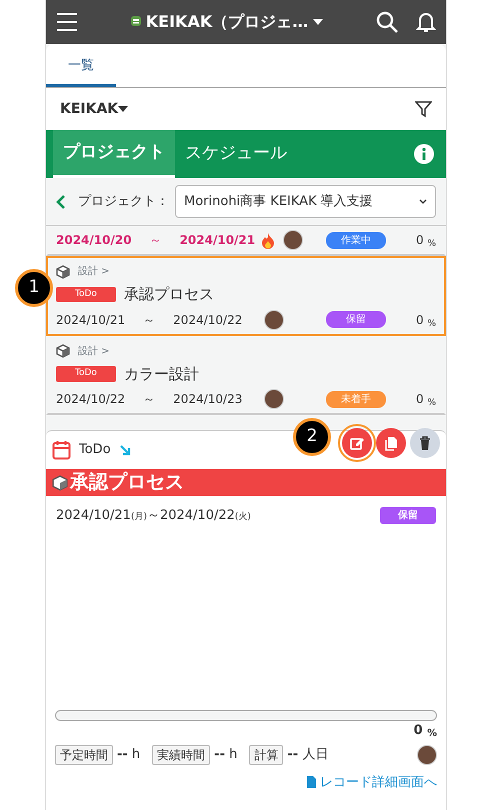 Image resolution: width=491 pixels, height=810 pixels. I want to click on delete-button, so click(425, 443).